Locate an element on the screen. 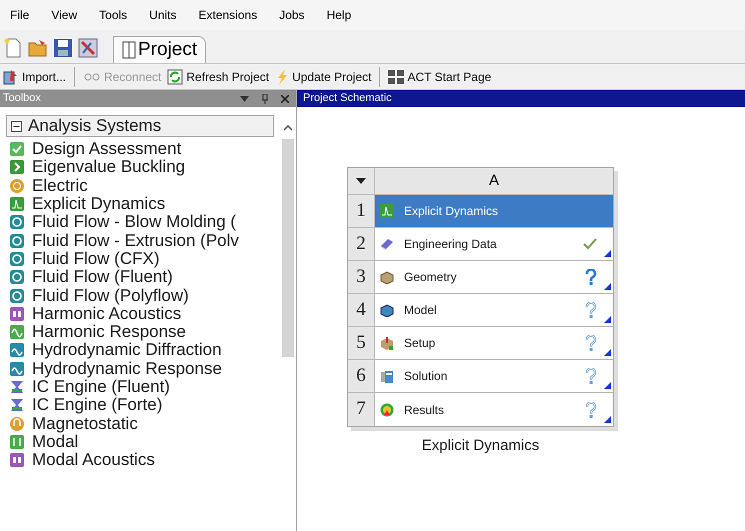 The width and height of the screenshot is (745, 531). list-item: Fluid Flow (Fluent) is located at coordinates (102, 277).